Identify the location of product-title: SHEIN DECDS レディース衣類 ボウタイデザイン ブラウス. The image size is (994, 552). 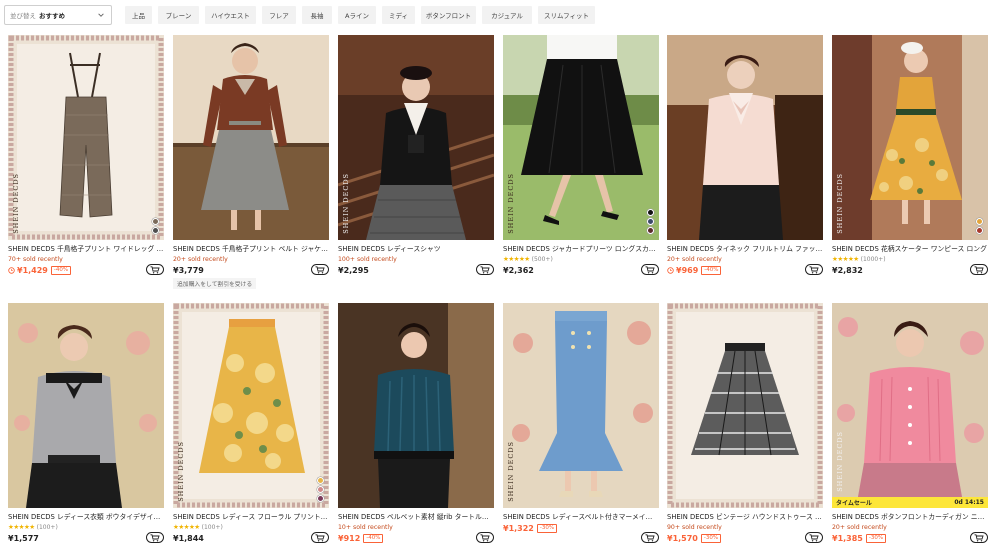
(86, 516).